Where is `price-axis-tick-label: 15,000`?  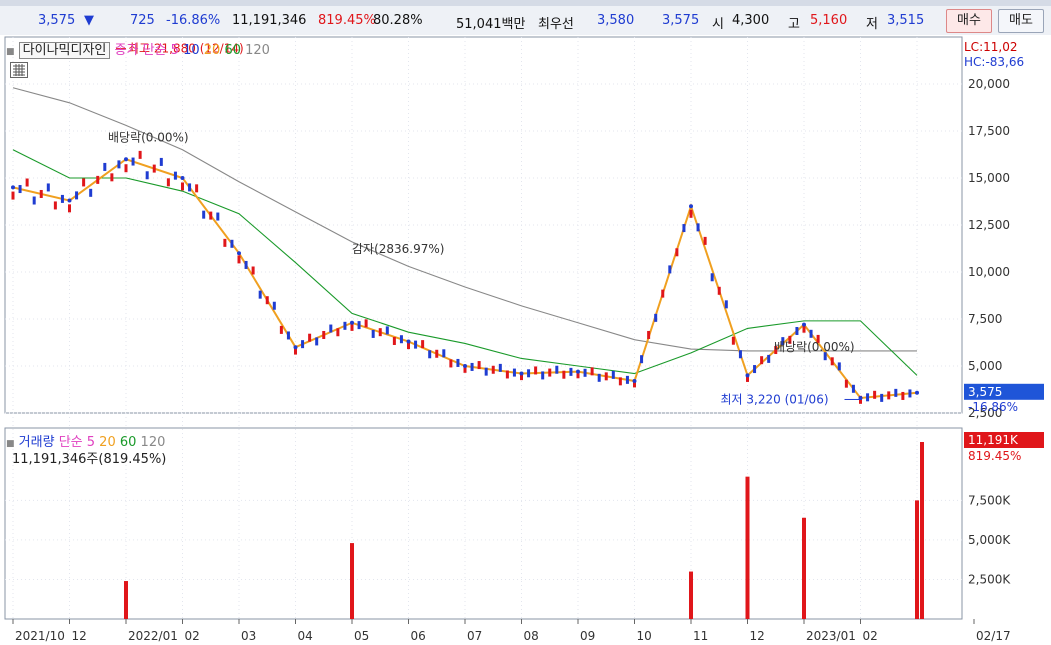 price-axis-tick-label: 15,000 is located at coordinates (989, 178).